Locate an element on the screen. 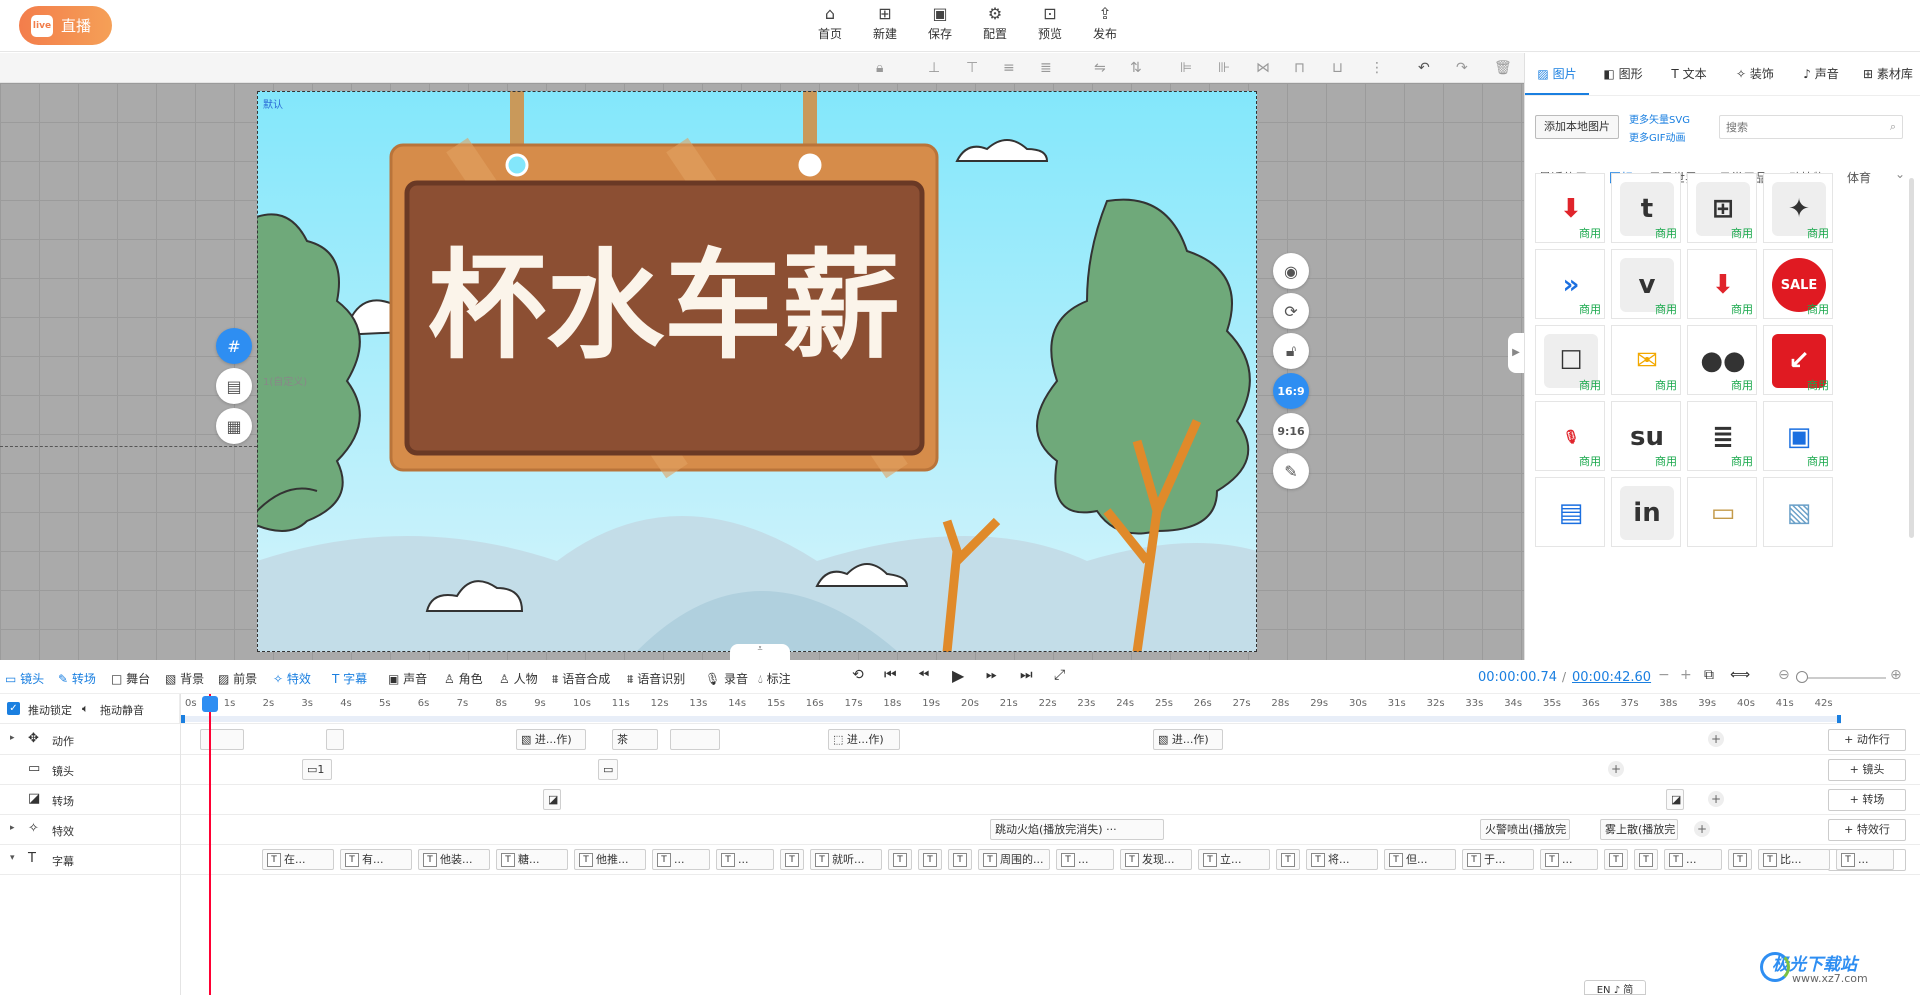 Image resolution: width=1920 pixels, height=996 pixels. collapse-panel-handle: ▶ is located at coordinates (1516, 353).